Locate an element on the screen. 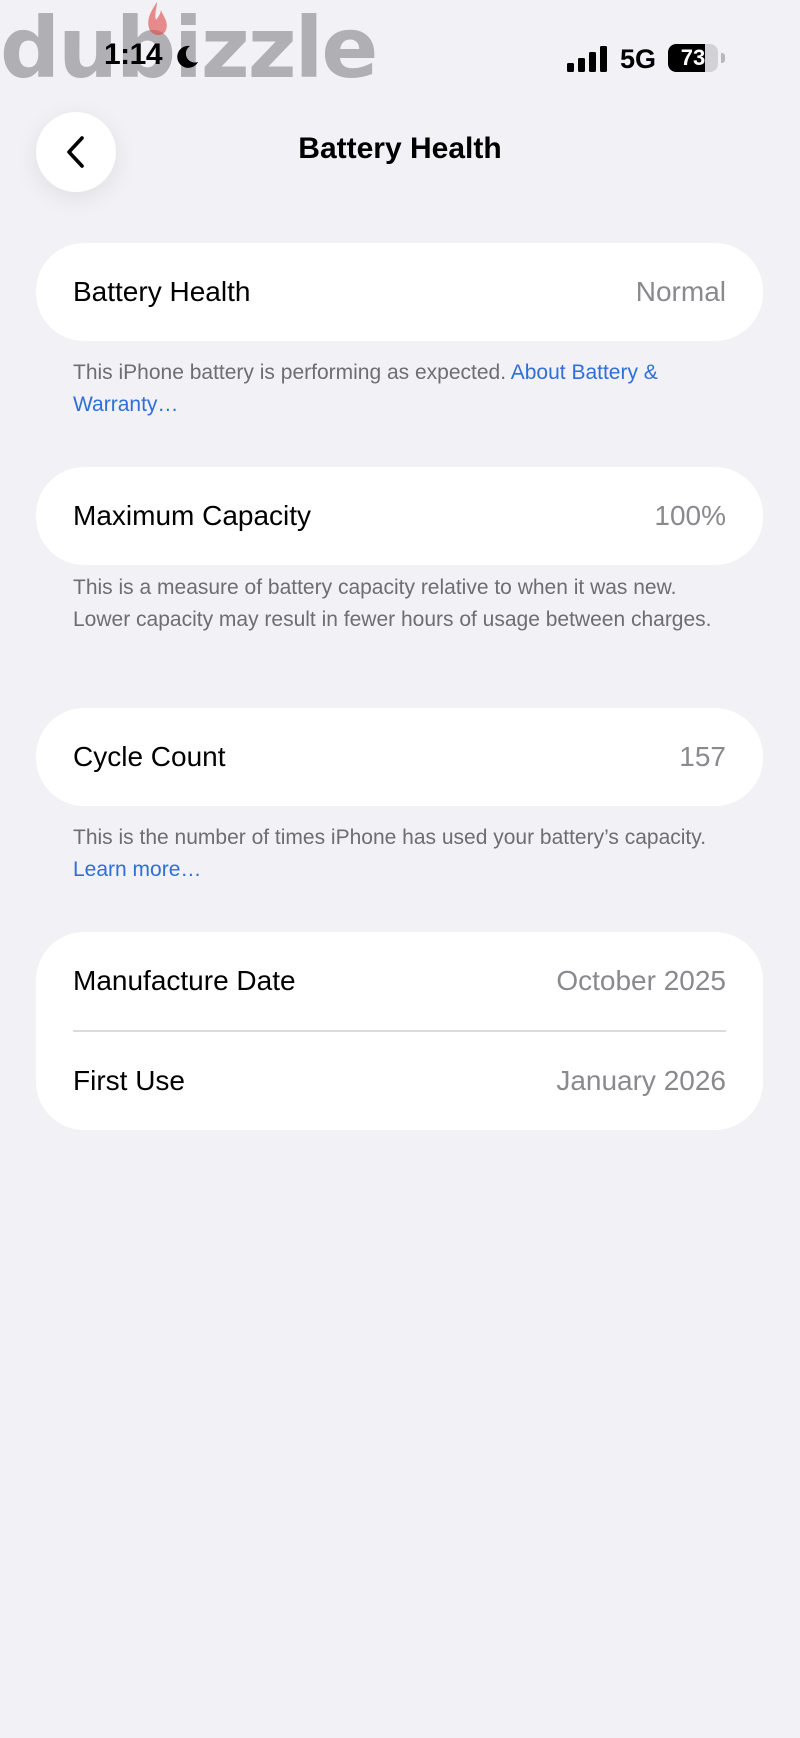 The height and width of the screenshot is (1738, 800). manufacture-date-label: Manufacture Date is located at coordinates (184, 980).